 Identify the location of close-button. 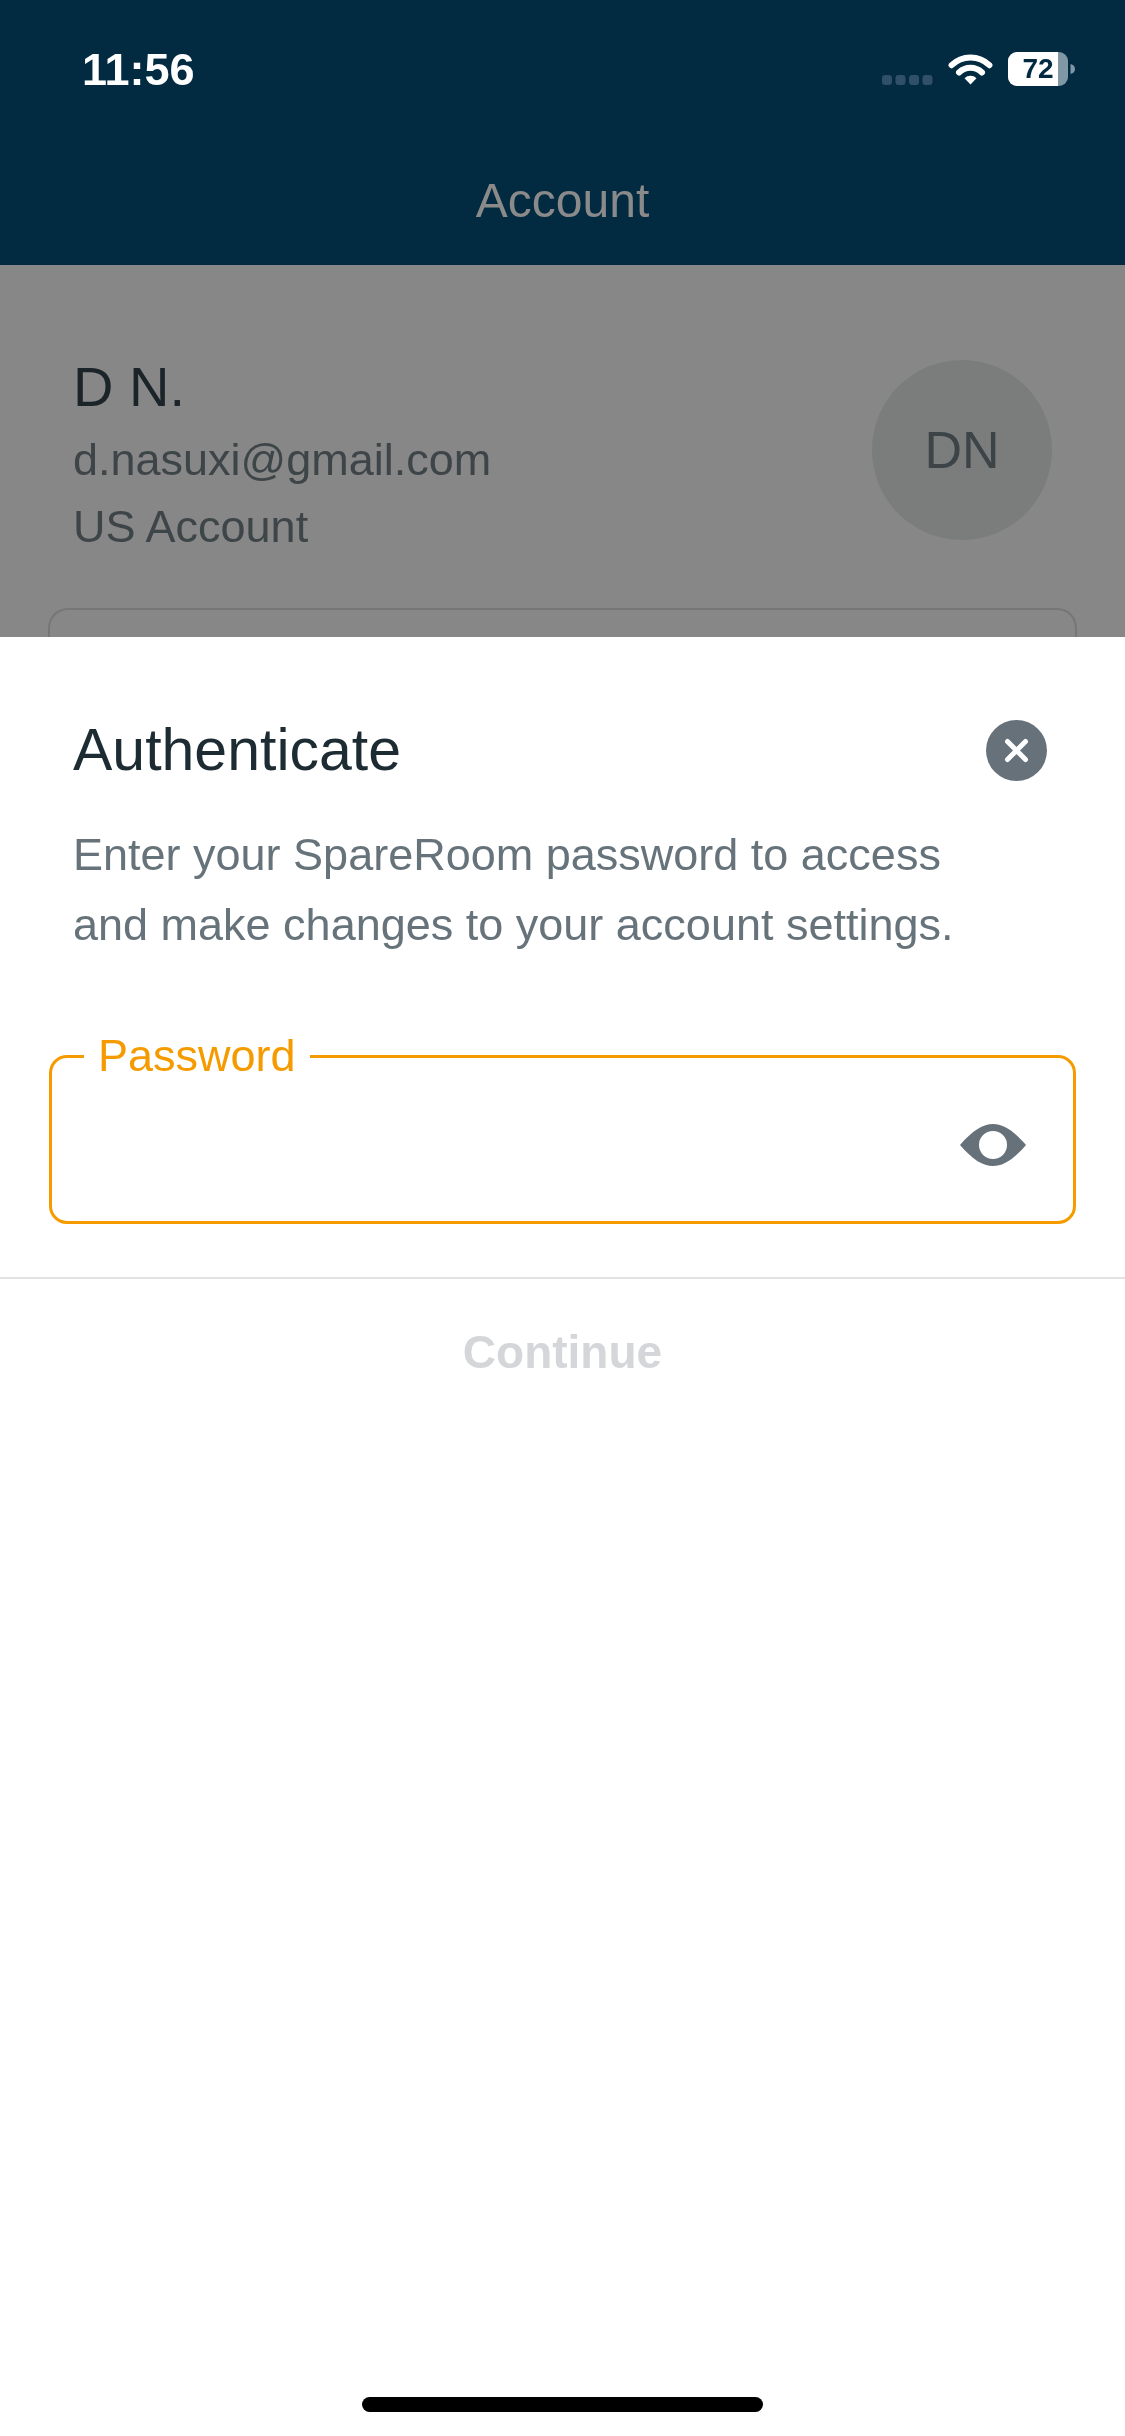
(1016, 750).